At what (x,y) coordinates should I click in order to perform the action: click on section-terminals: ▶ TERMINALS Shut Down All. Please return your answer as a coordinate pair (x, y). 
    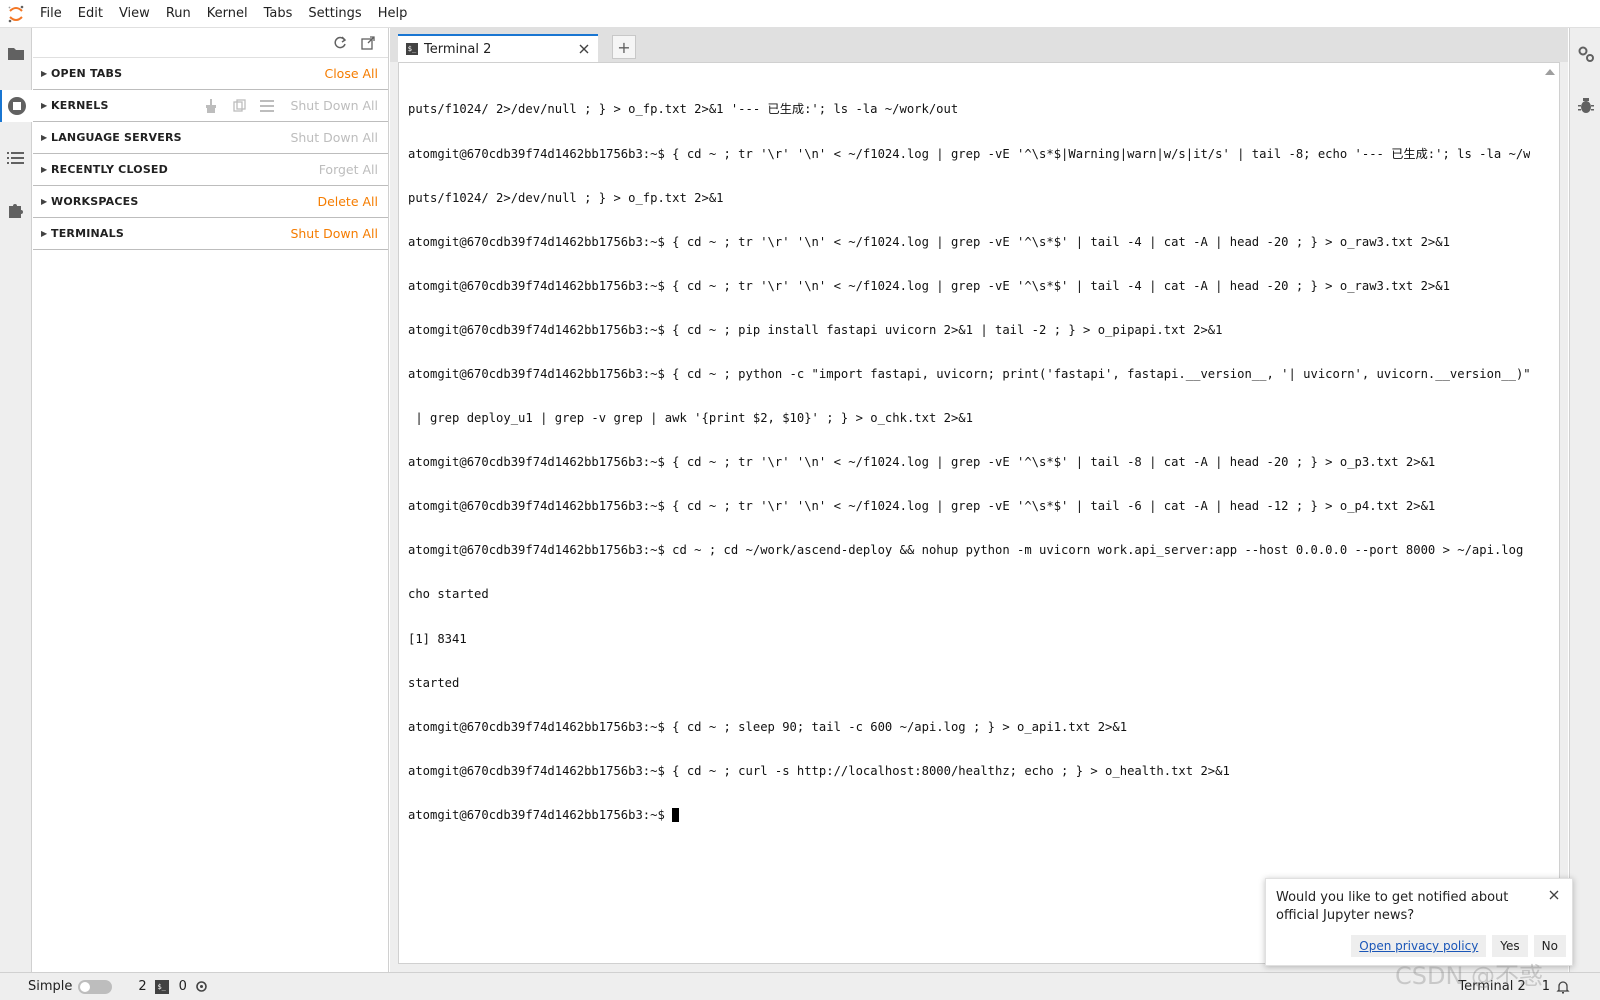
    Looking at the image, I should click on (210, 234).